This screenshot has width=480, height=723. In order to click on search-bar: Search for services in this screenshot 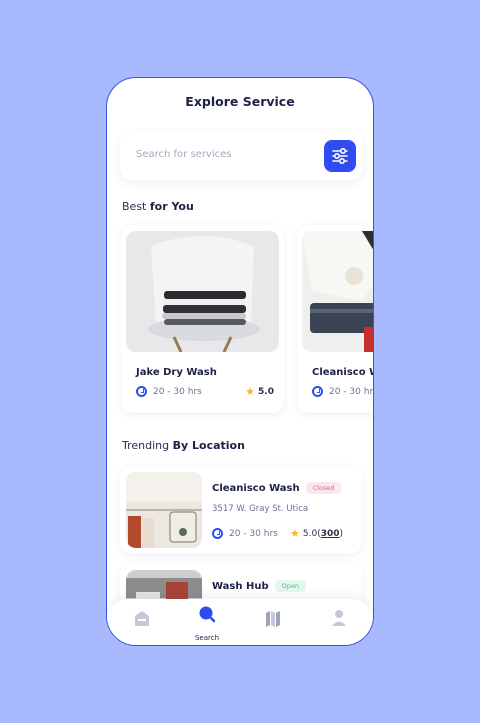, I will do `click(241, 156)`.